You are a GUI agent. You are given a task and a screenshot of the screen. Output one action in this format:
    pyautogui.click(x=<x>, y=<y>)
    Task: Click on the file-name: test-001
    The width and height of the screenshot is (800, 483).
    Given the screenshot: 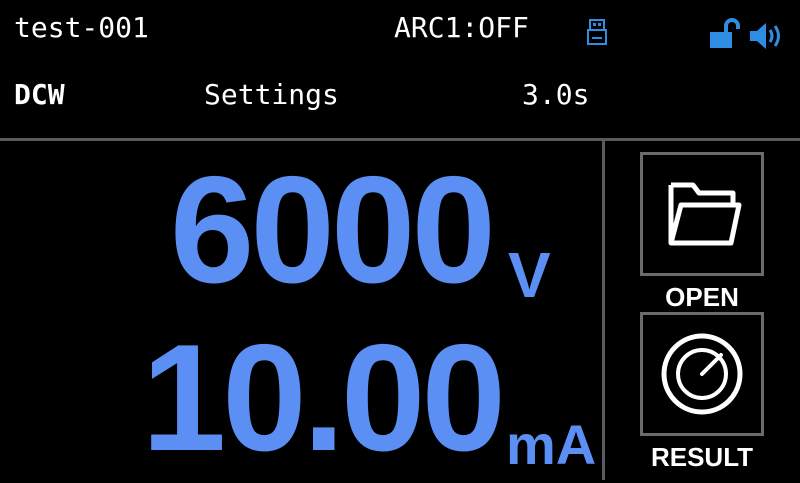 What is the action you would take?
    pyautogui.click(x=81, y=27)
    